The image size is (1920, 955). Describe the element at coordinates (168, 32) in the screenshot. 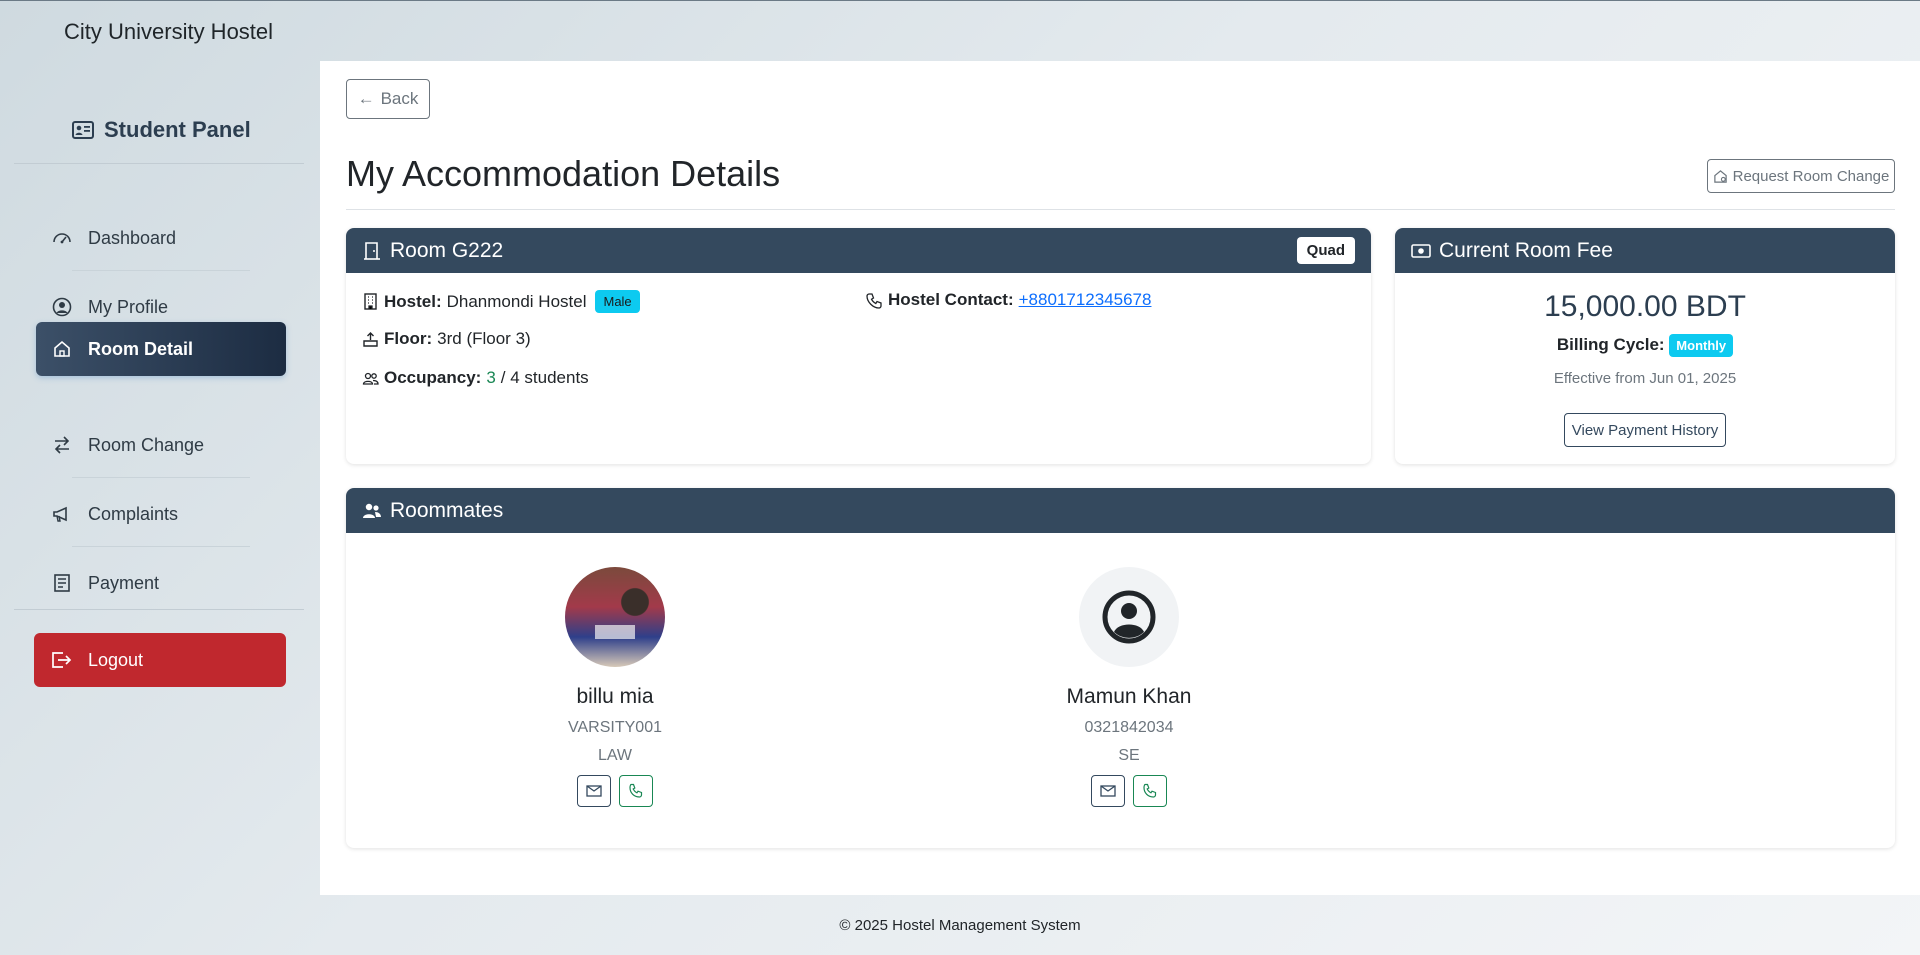

I see `brand-title: City University Hostel` at that location.